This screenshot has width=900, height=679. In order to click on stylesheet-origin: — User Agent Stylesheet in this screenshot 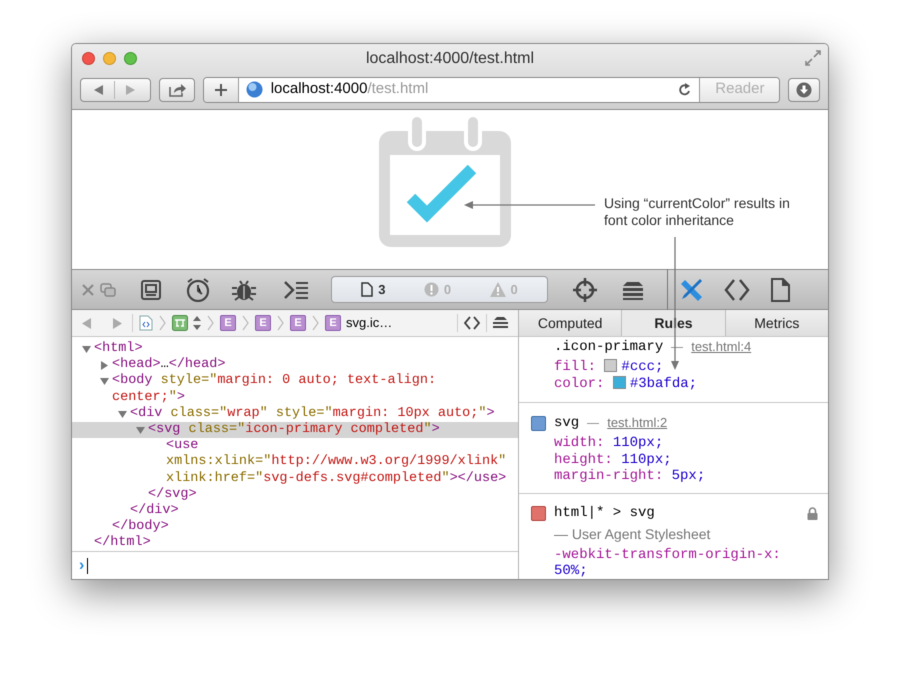, I will do `click(632, 534)`.